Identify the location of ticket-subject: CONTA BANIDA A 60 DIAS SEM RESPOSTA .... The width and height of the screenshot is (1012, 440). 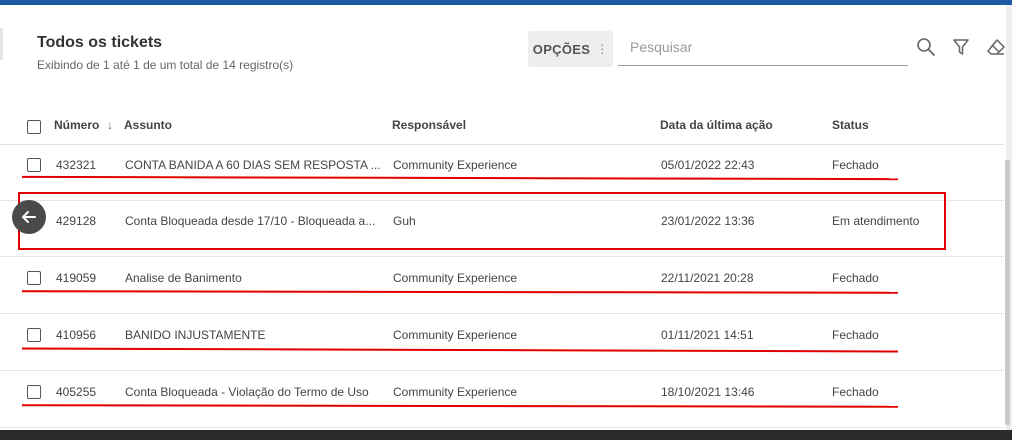
(256, 165).